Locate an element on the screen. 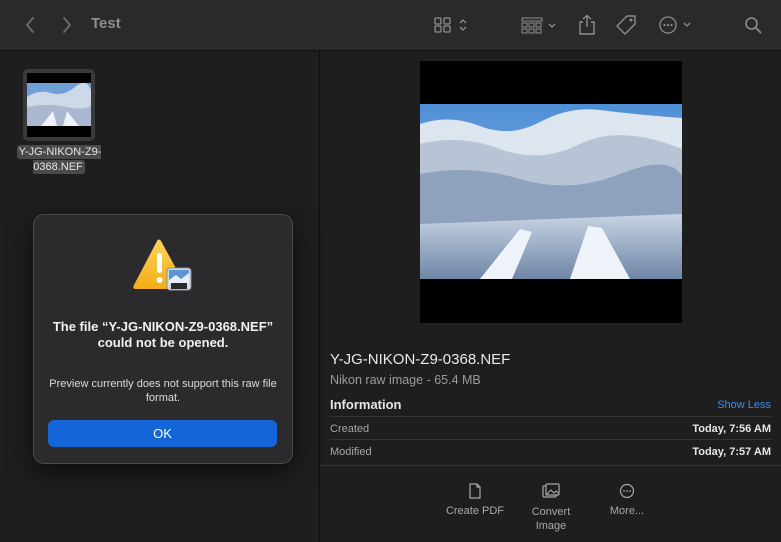 The height and width of the screenshot is (542, 781). grid-view-icon is located at coordinates (450, 25).